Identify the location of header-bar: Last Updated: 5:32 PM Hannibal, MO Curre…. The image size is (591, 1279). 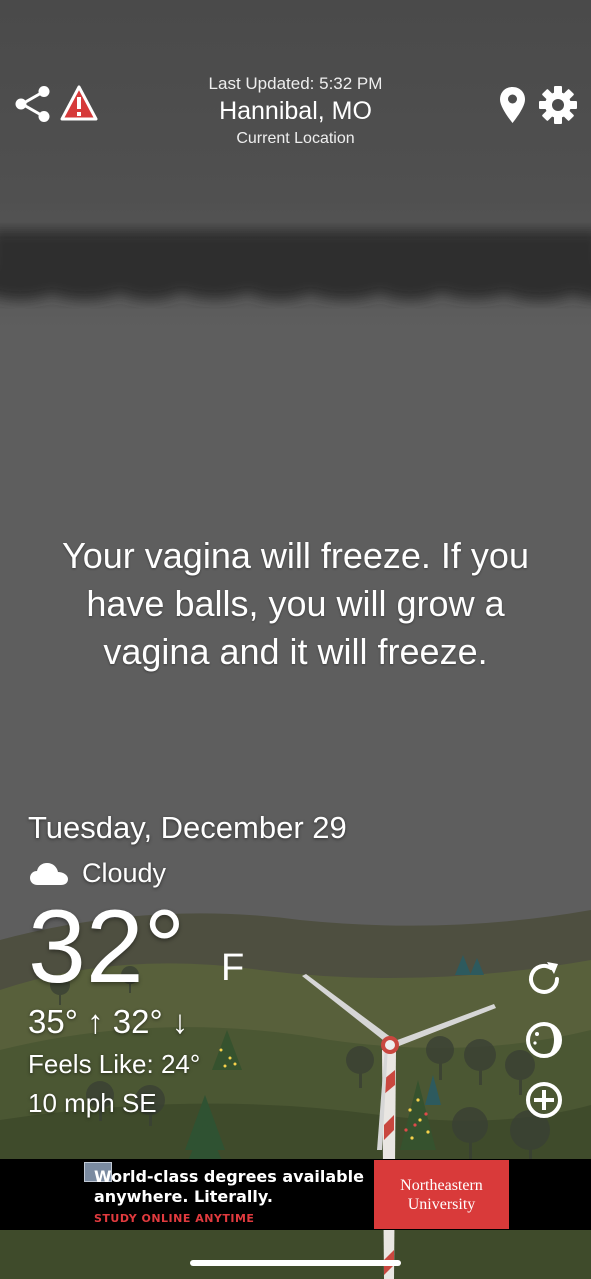
(295, 85).